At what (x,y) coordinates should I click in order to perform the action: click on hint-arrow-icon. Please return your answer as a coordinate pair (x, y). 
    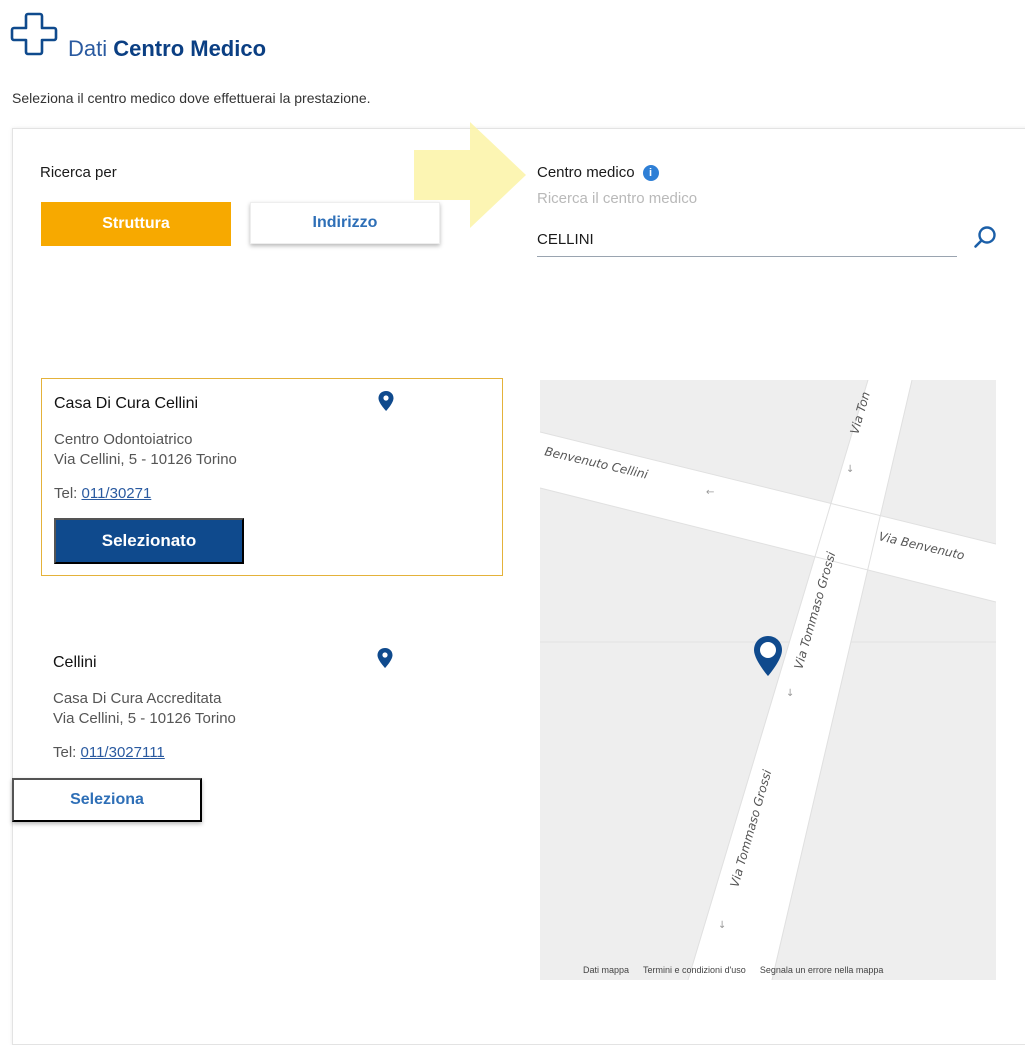
    Looking at the image, I should click on (470, 175).